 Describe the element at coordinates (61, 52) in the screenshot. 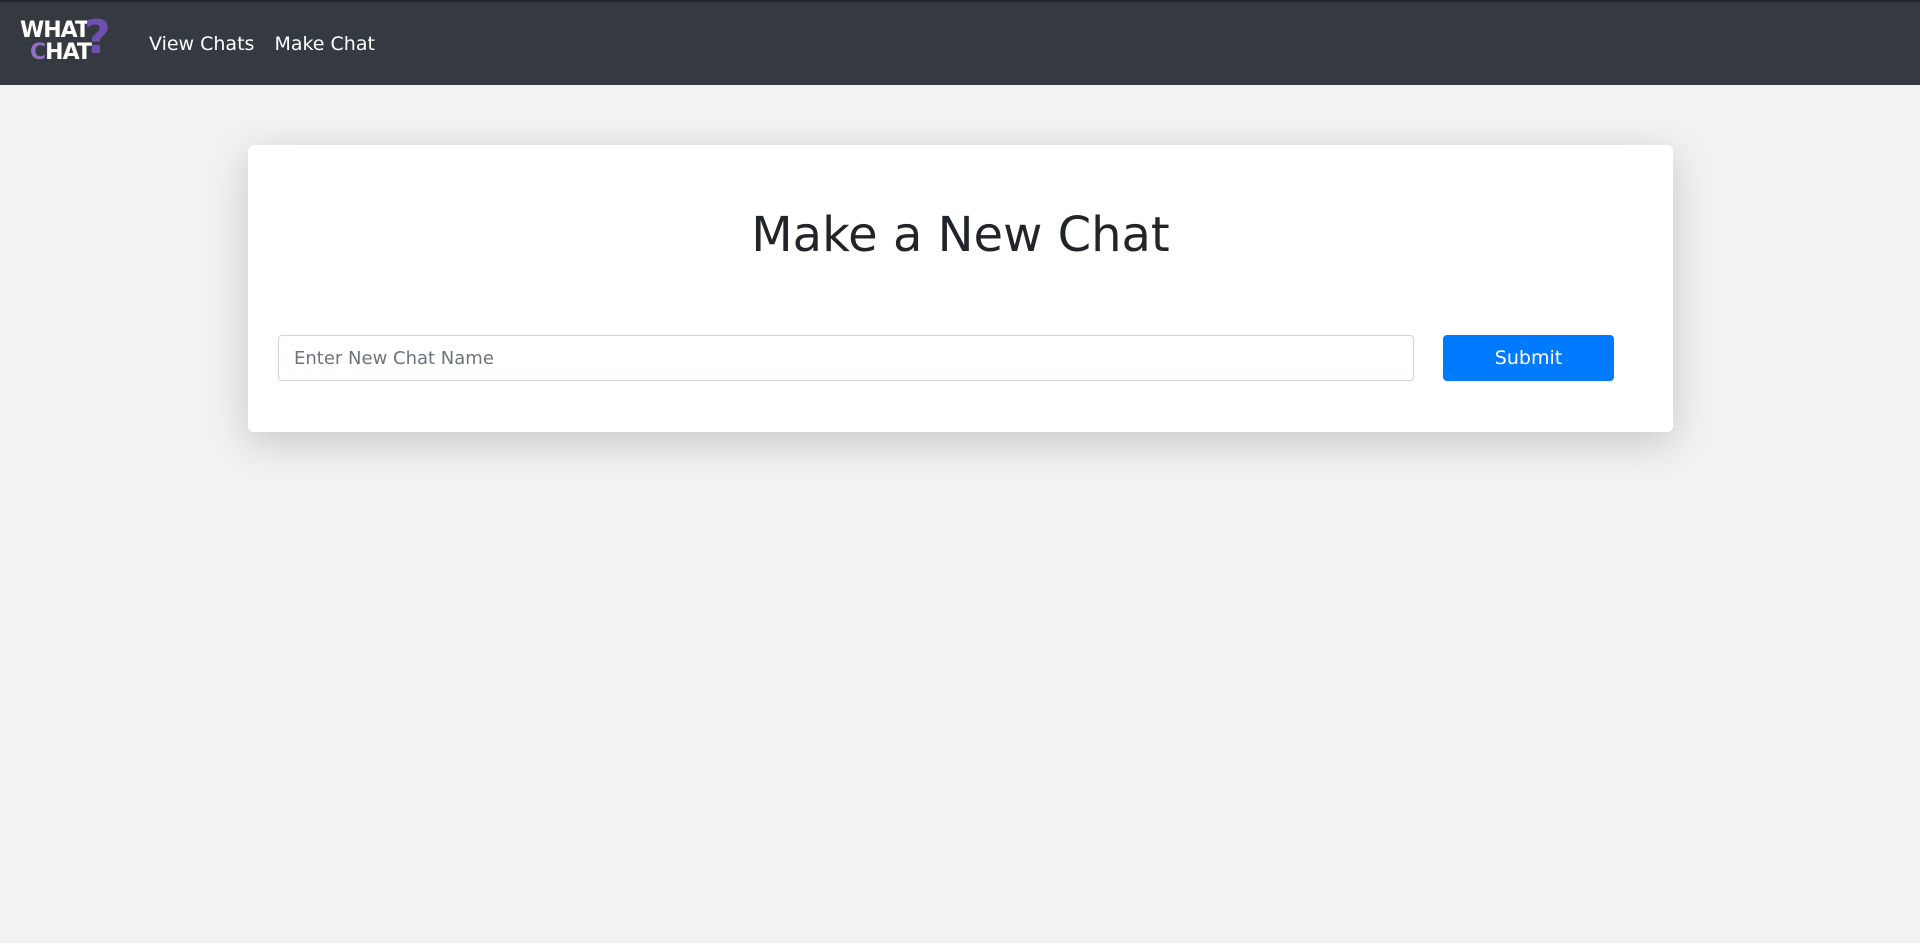

I see `logo-text-chat: CHAT` at that location.